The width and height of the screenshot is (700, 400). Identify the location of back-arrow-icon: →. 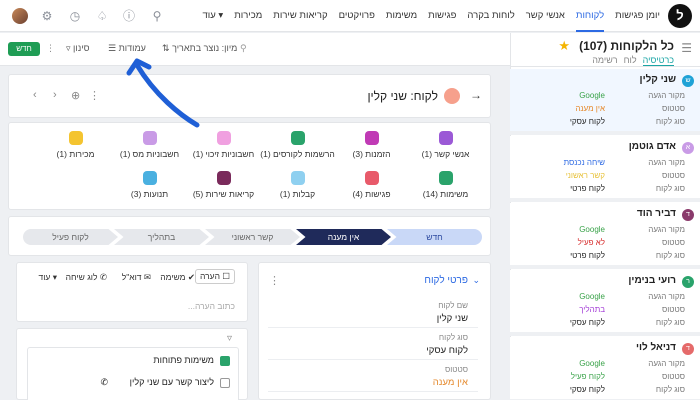
(476, 95).